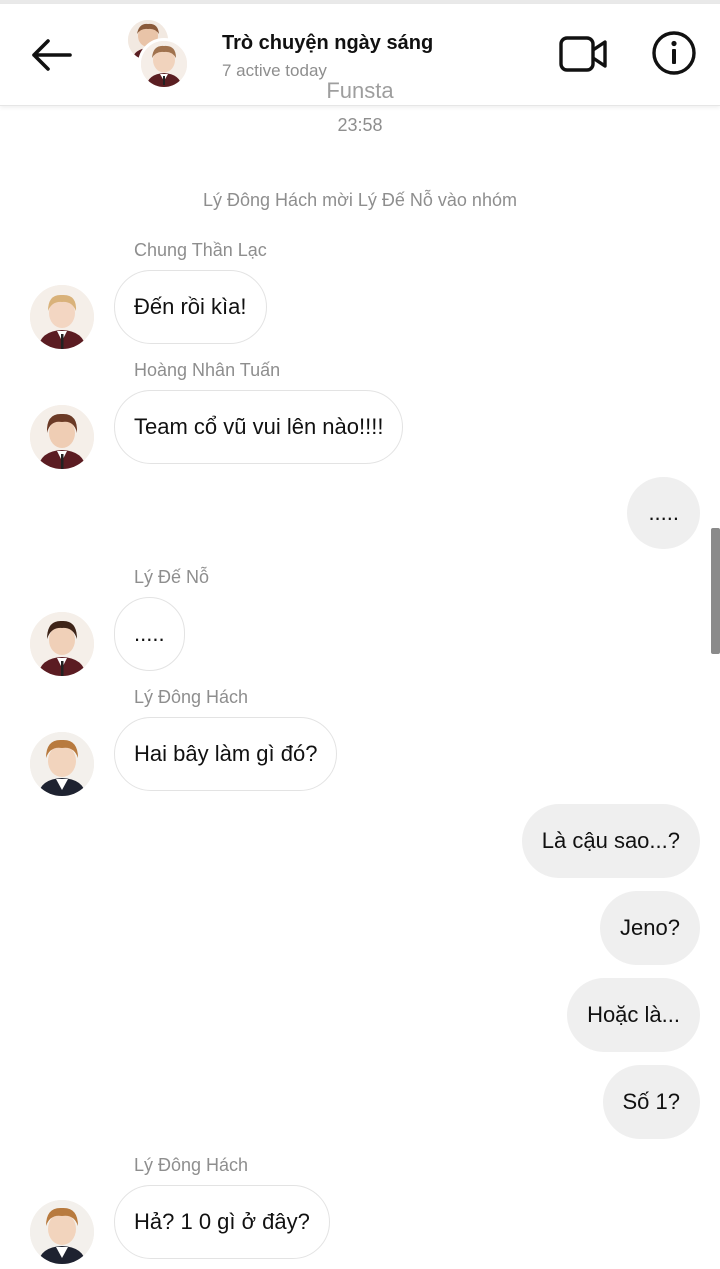 The image size is (720, 1269). Describe the element at coordinates (650, 928) in the screenshot. I see `outgoing-message-bubble: Jeno?` at that location.